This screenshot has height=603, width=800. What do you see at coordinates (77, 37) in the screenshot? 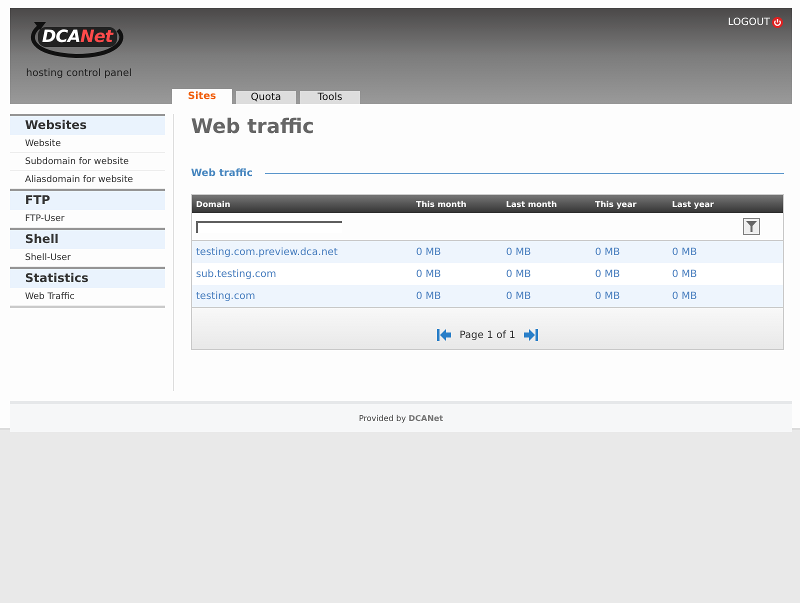
I see `logo-text: DCANet` at bounding box center [77, 37].